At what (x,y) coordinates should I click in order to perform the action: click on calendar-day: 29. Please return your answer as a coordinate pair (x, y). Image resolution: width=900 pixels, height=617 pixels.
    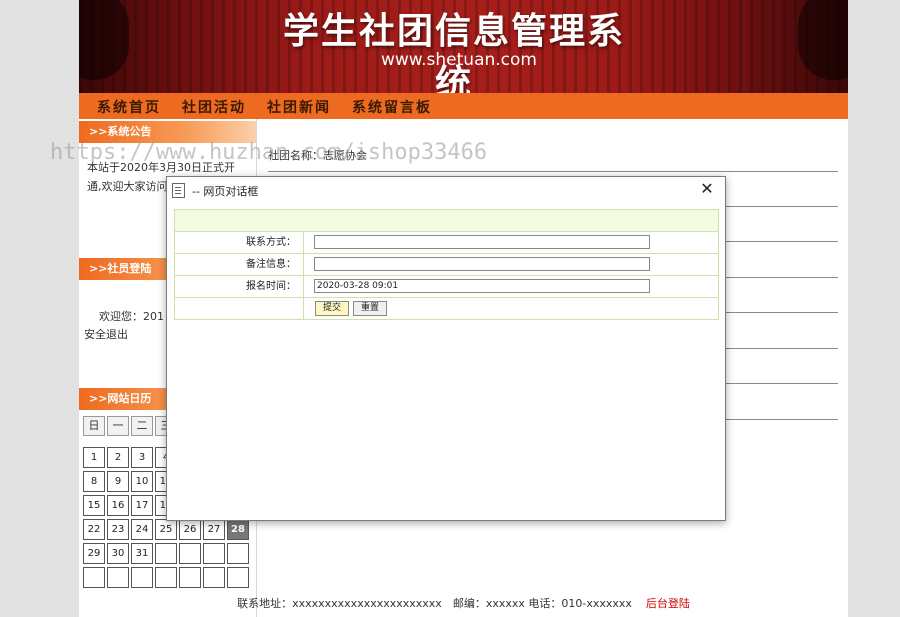
    Looking at the image, I should click on (94, 553).